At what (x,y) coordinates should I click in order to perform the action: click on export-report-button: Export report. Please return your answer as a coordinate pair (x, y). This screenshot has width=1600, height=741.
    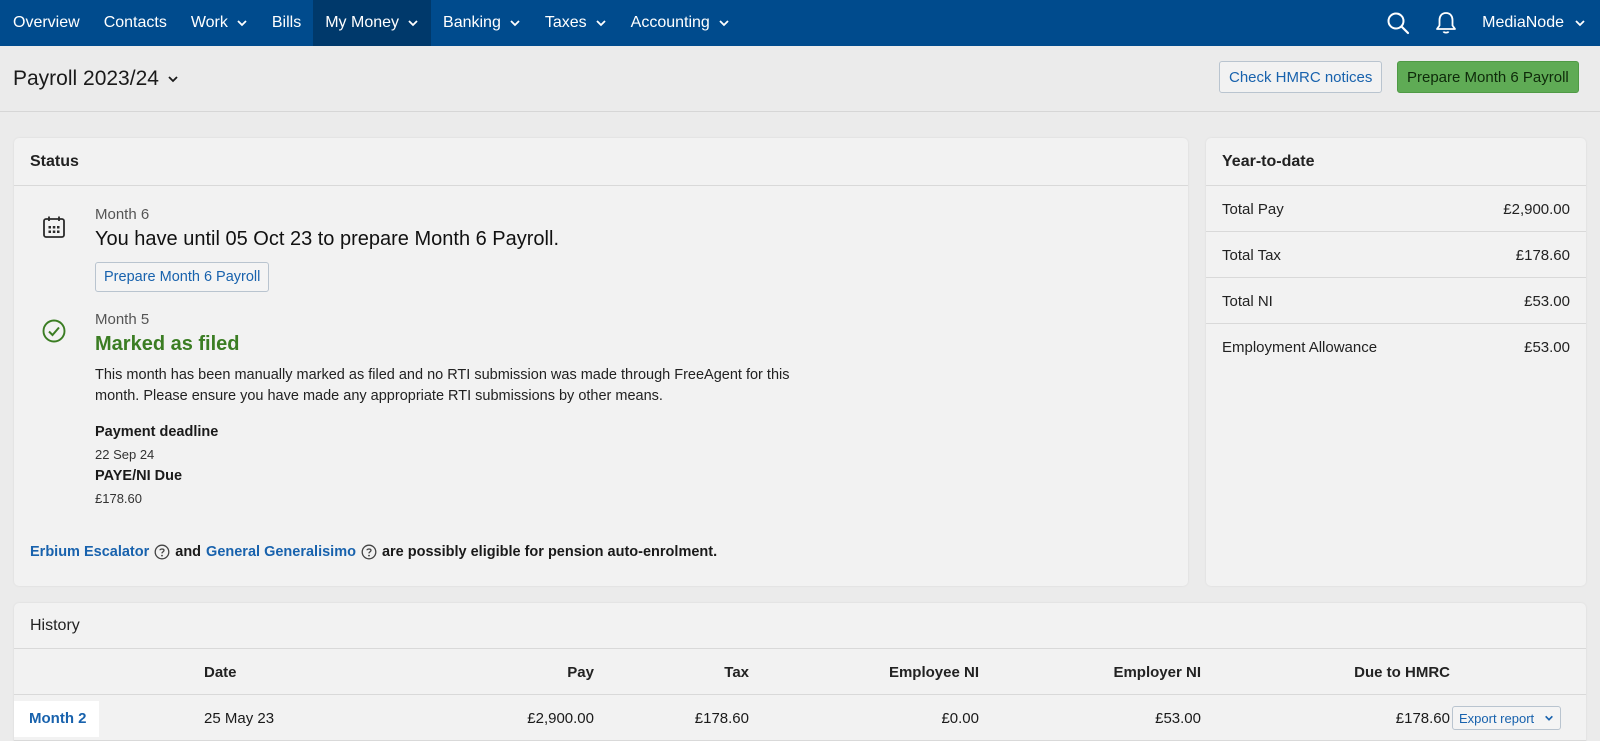
    Looking at the image, I should click on (1507, 718).